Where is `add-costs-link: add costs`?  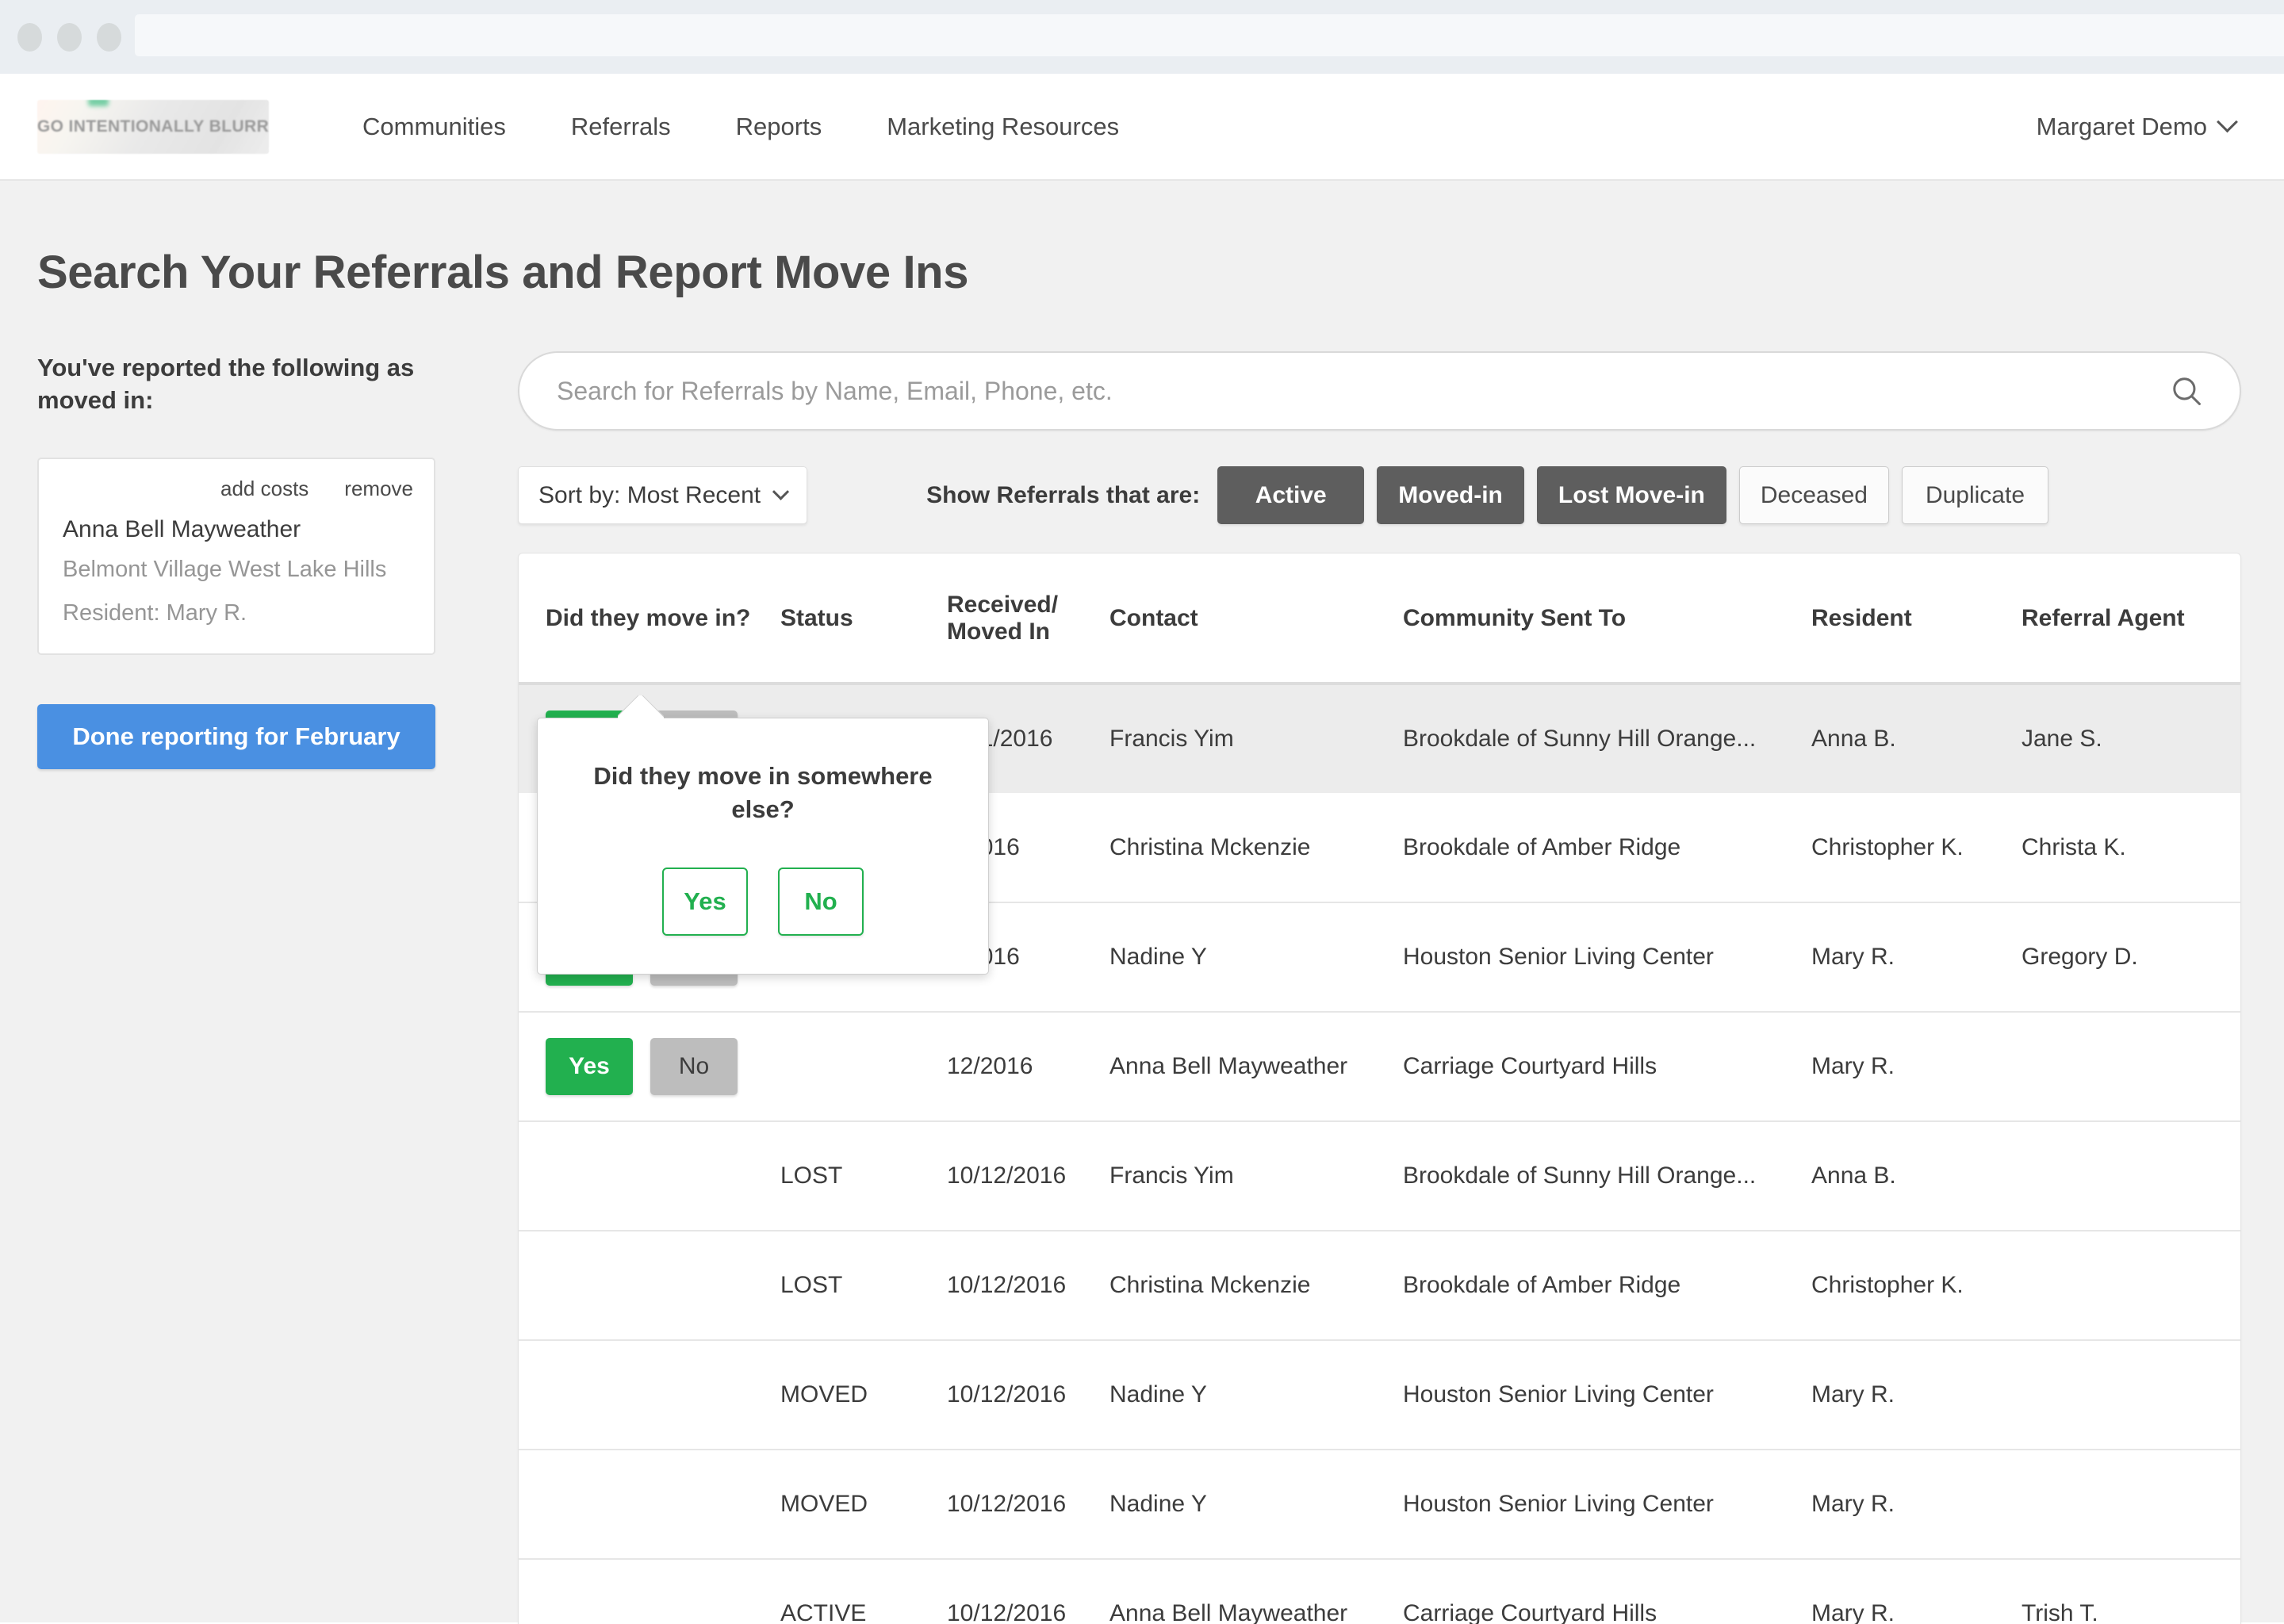
add-costs-link: add costs is located at coordinates (264, 489).